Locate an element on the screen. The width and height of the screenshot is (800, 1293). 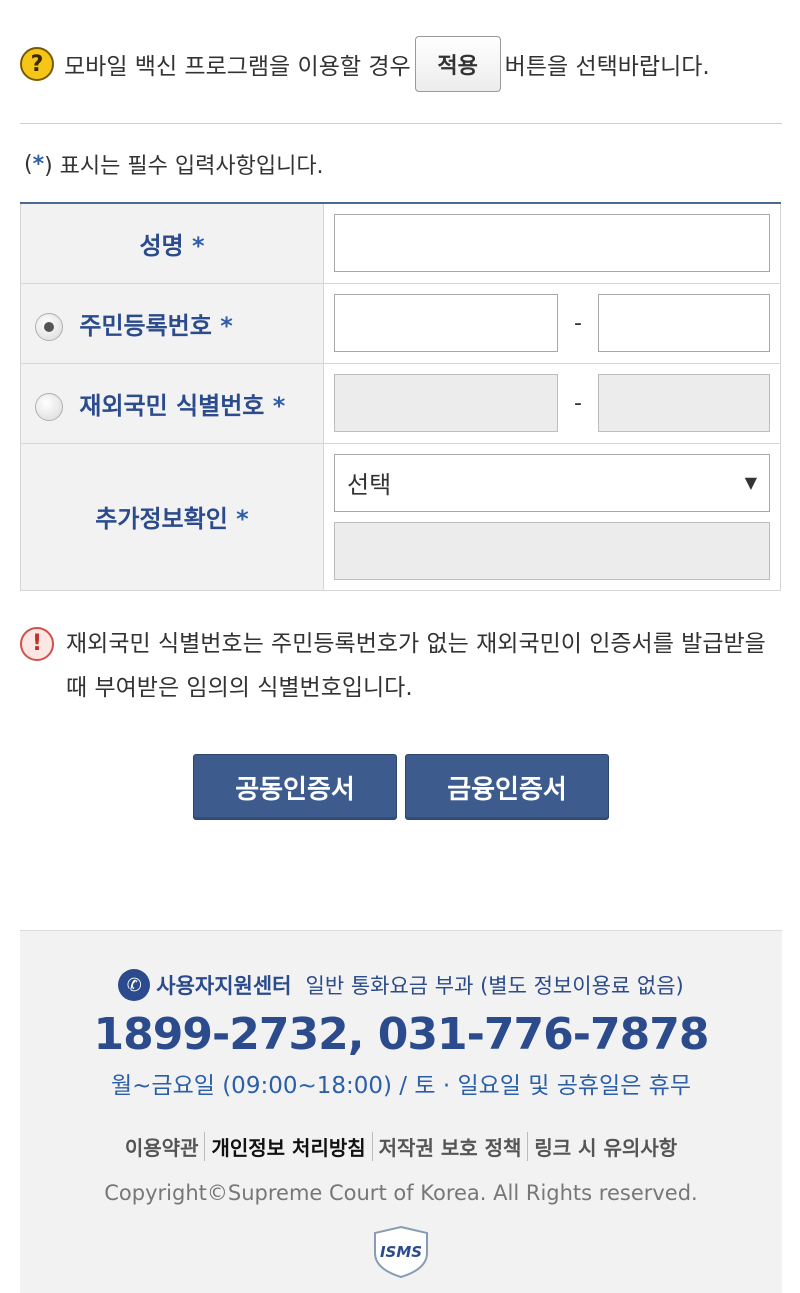
phone-numbers: 1899-2732, 031-776-7878 is located at coordinates (401, 1034).